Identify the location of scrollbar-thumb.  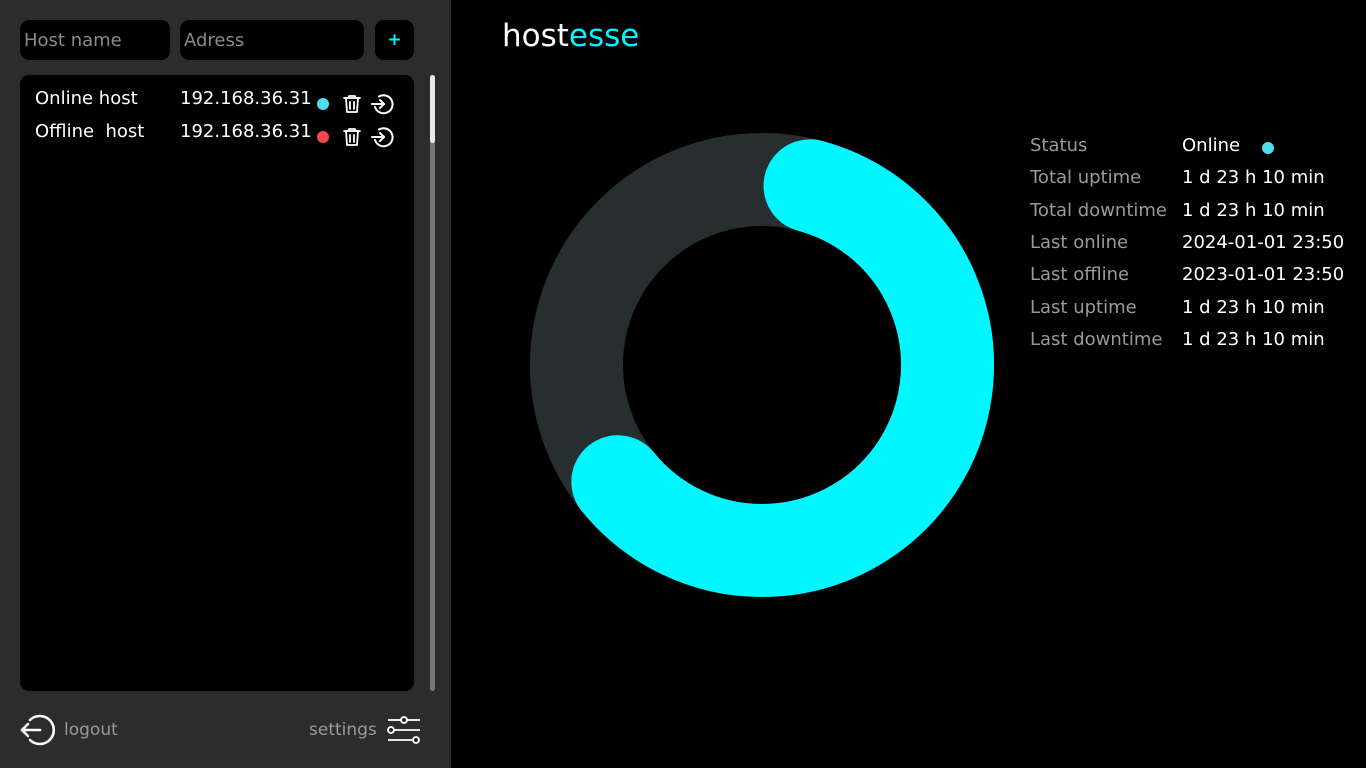
(432, 109).